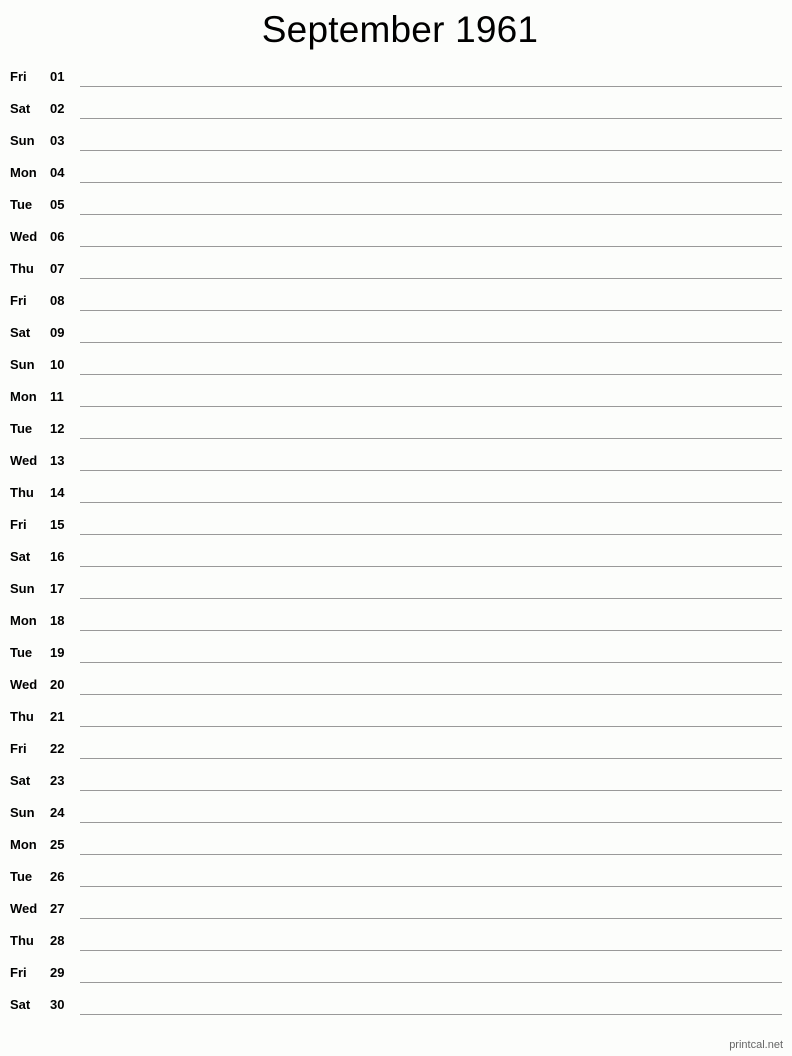  Describe the element at coordinates (396, 204) in the screenshot. I see `day-row: Tue 05` at that location.